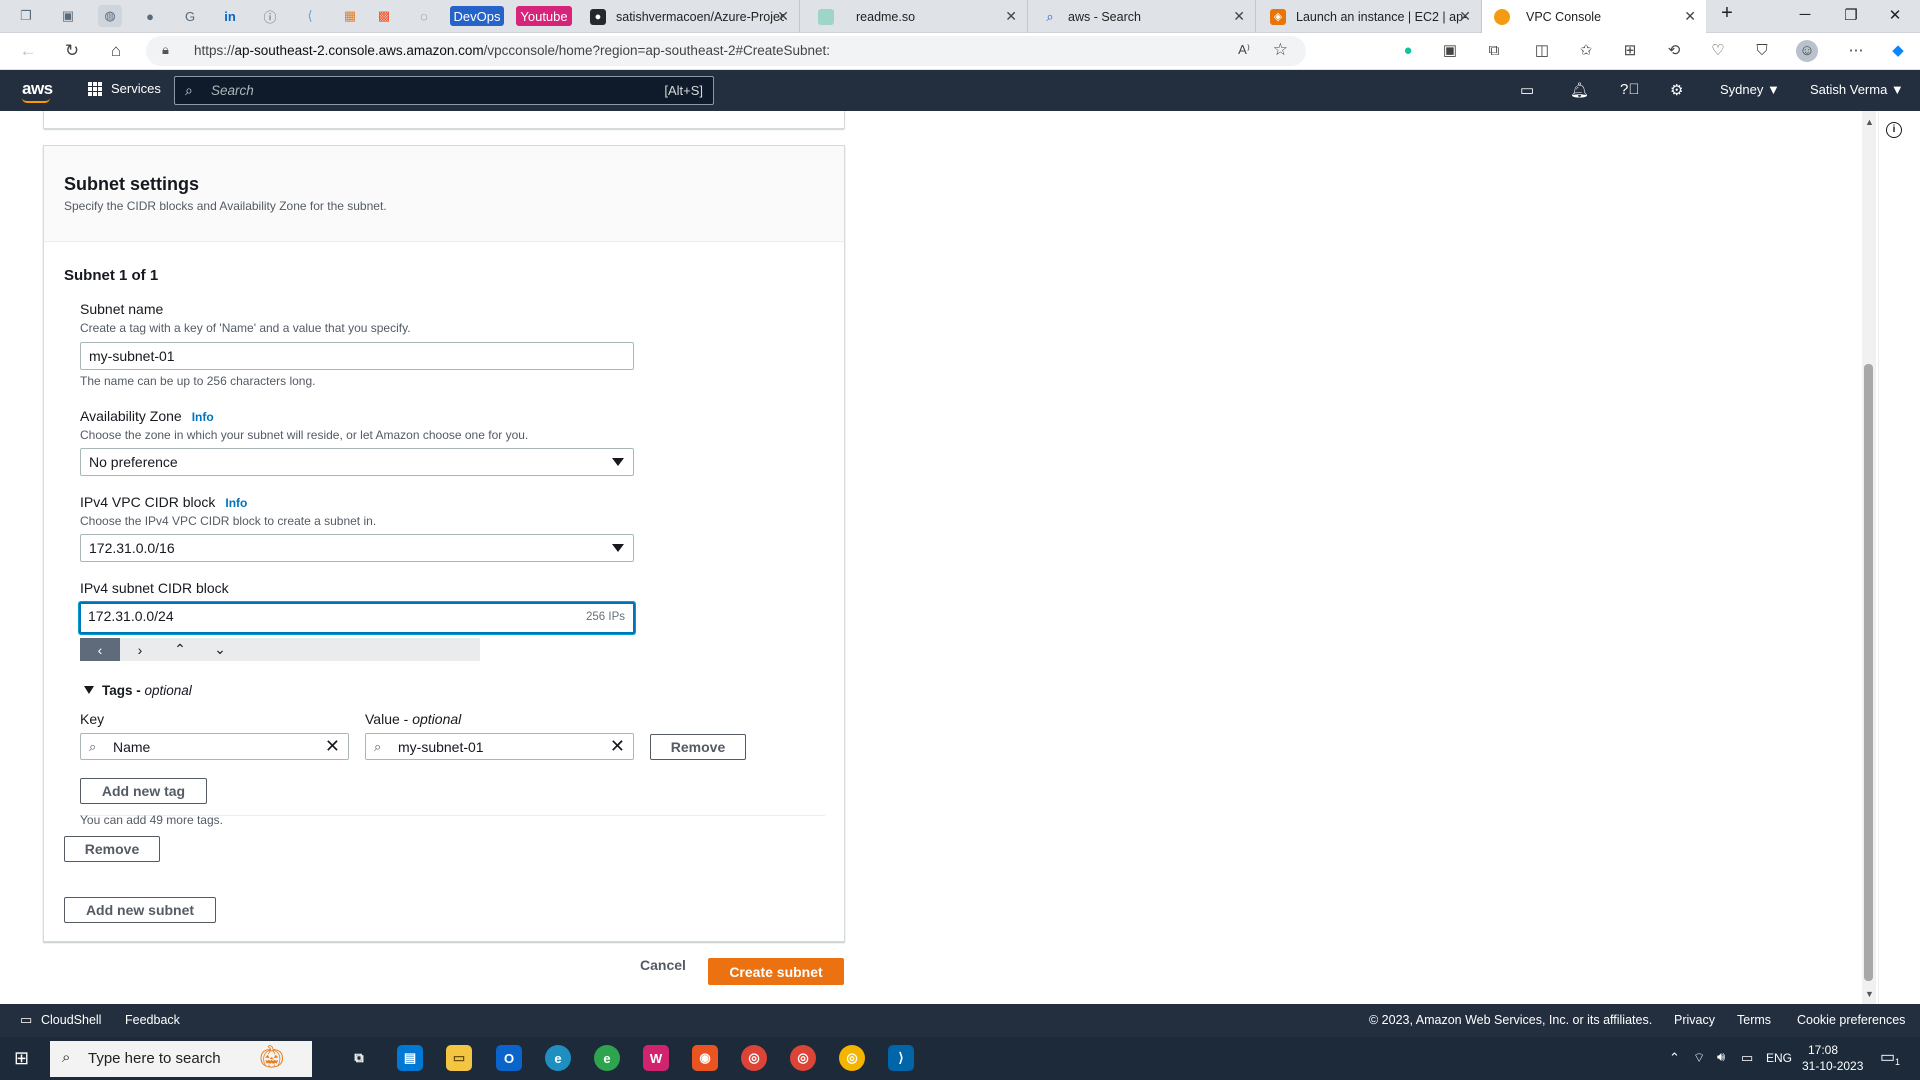 The width and height of the screenshot is (1920, 1080). I want to click on collections-icon: ⊞, so click(1630, 51).